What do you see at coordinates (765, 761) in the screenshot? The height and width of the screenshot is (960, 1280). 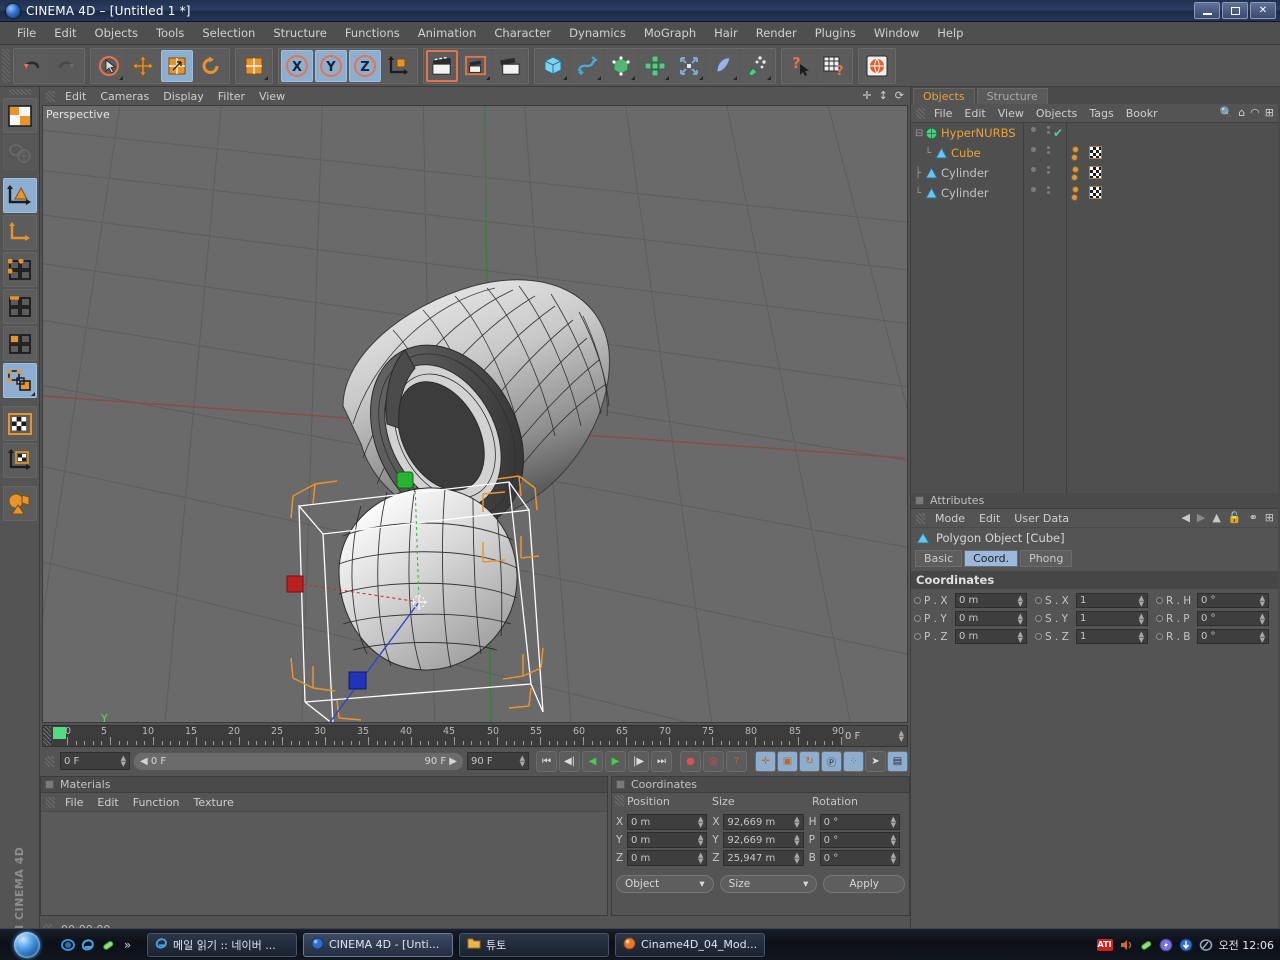 I see `position-key-button: ✛` at bounding box center [765, 761].